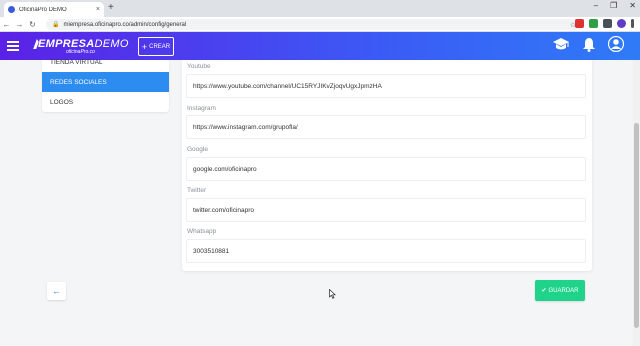 The image size is (640, 346). I want to click on arrow-left-icon: ←, so click(56, 291).